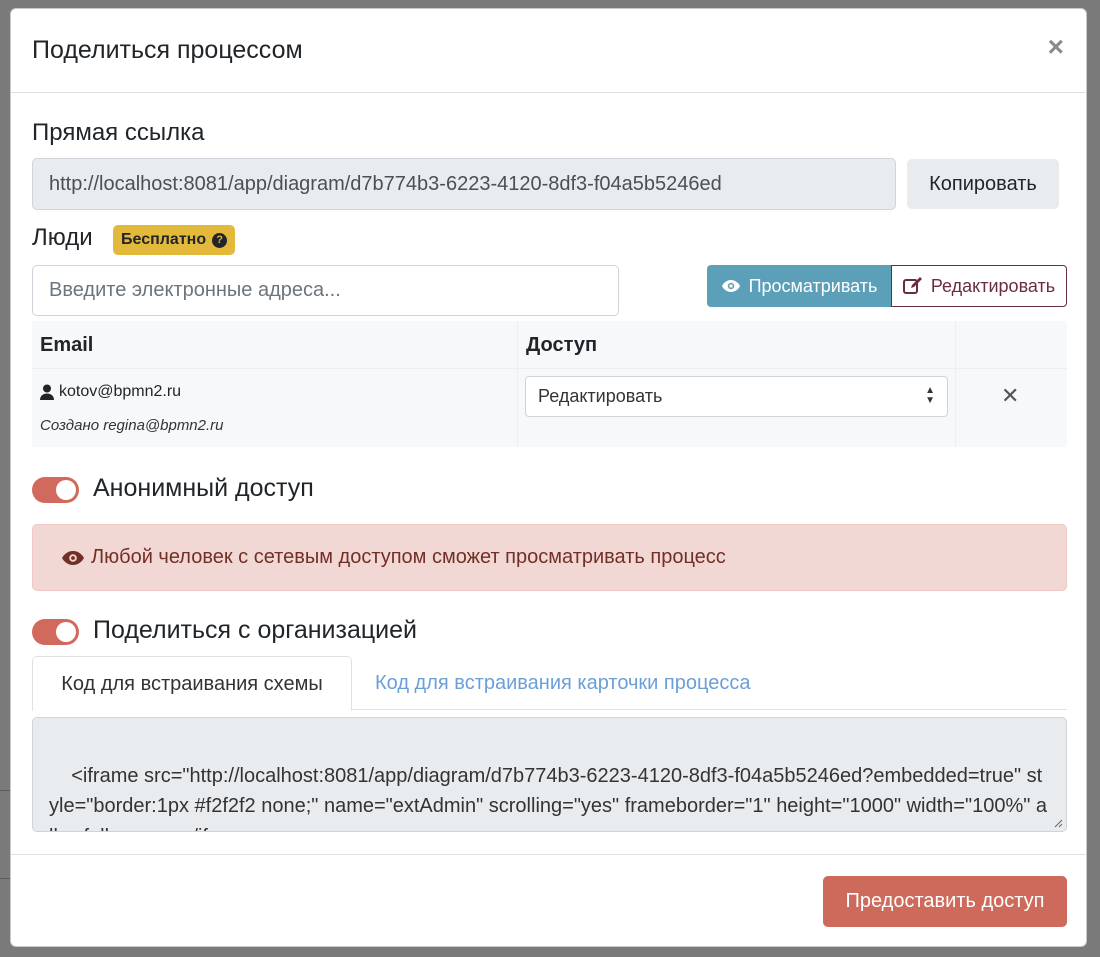 Image resolution: width=1100 pixels, height=957 pixels. Describe the element at coordinates (132, 425) in the screenshot. I see `created-by: Создано regina@bpmn2.ru` at that location.